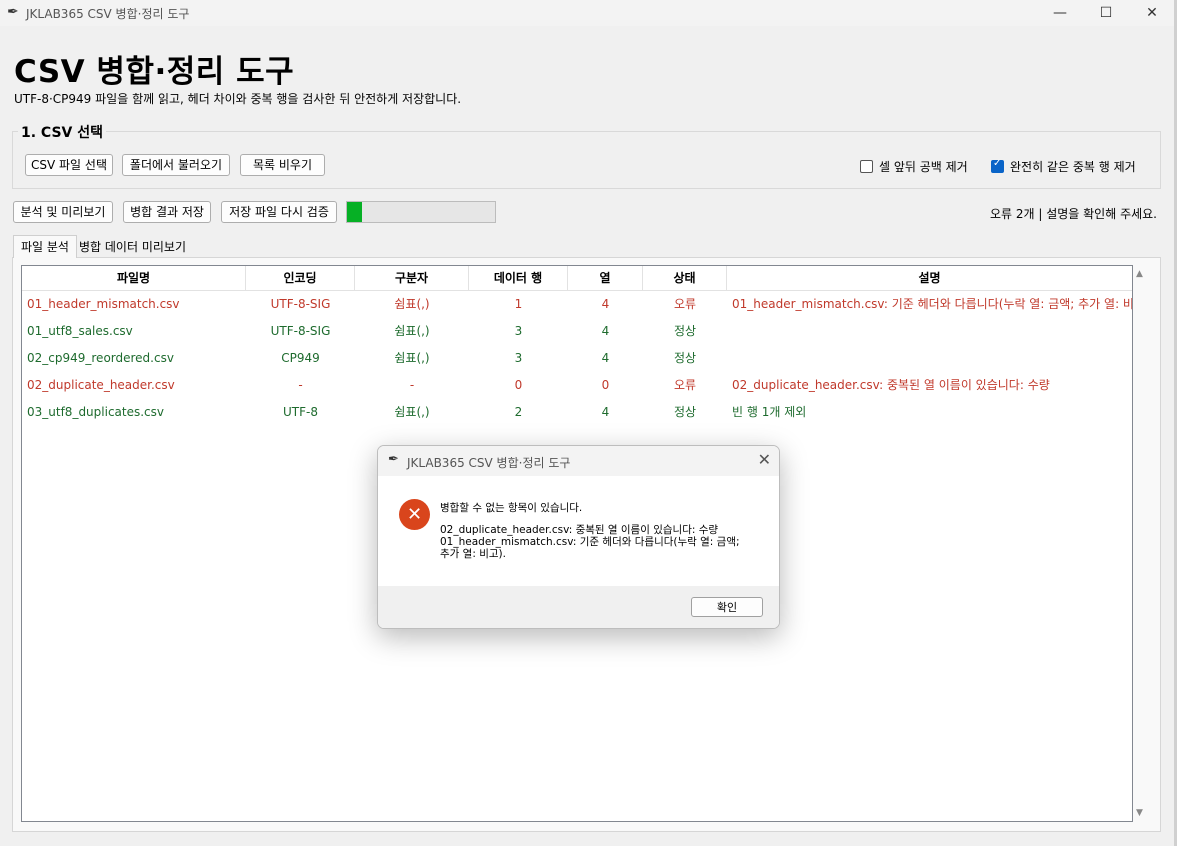 The image size is (1177, 846). Describe the element at coordinates (69, 165) in the screenshot. I see `select-csv-button: CSV 파일 선택` at that location.